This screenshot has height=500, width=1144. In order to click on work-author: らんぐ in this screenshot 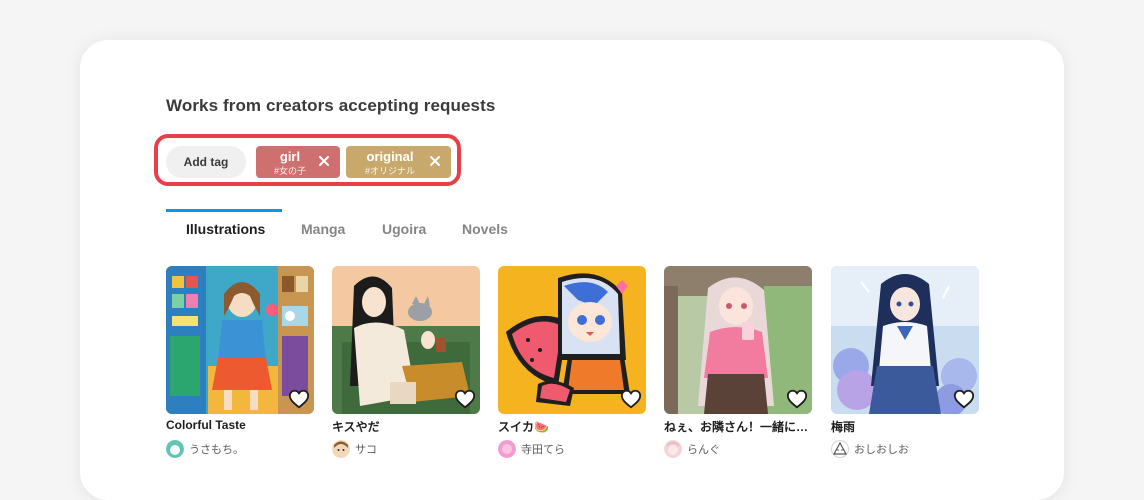, I will do `click(738, 449)`.